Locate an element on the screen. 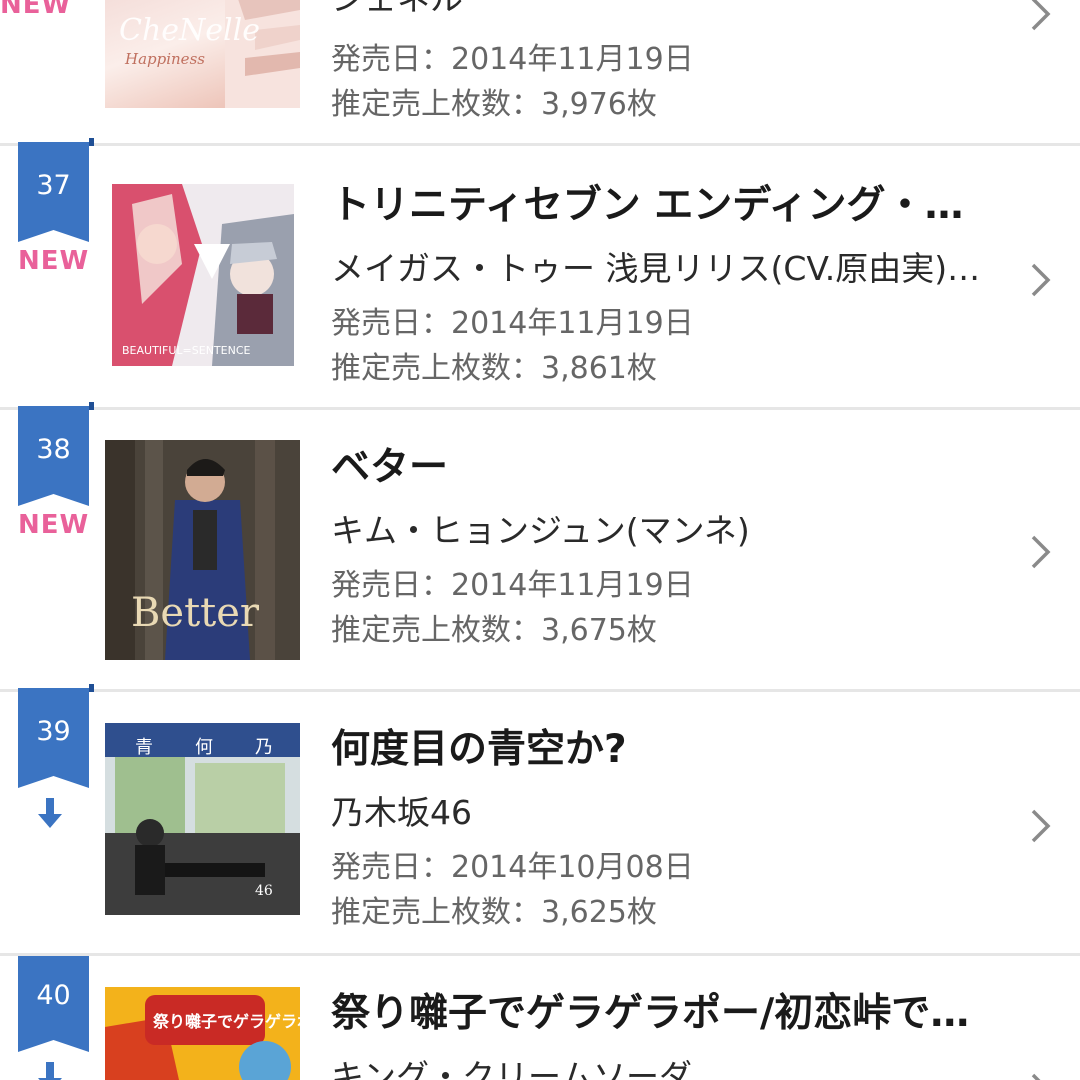 The image size is (1080, 1080). release-date: 発売日：2014年10月08日 is located at coordinates (661, 864).